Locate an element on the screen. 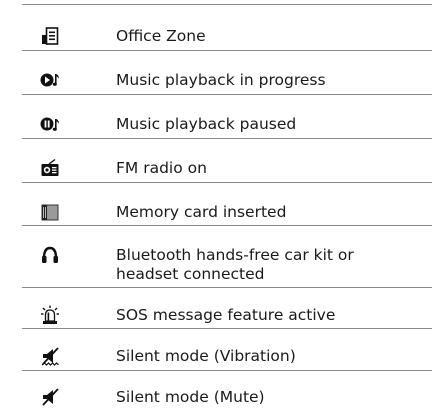  memory-card-icon is located at coordinates (50, 212).